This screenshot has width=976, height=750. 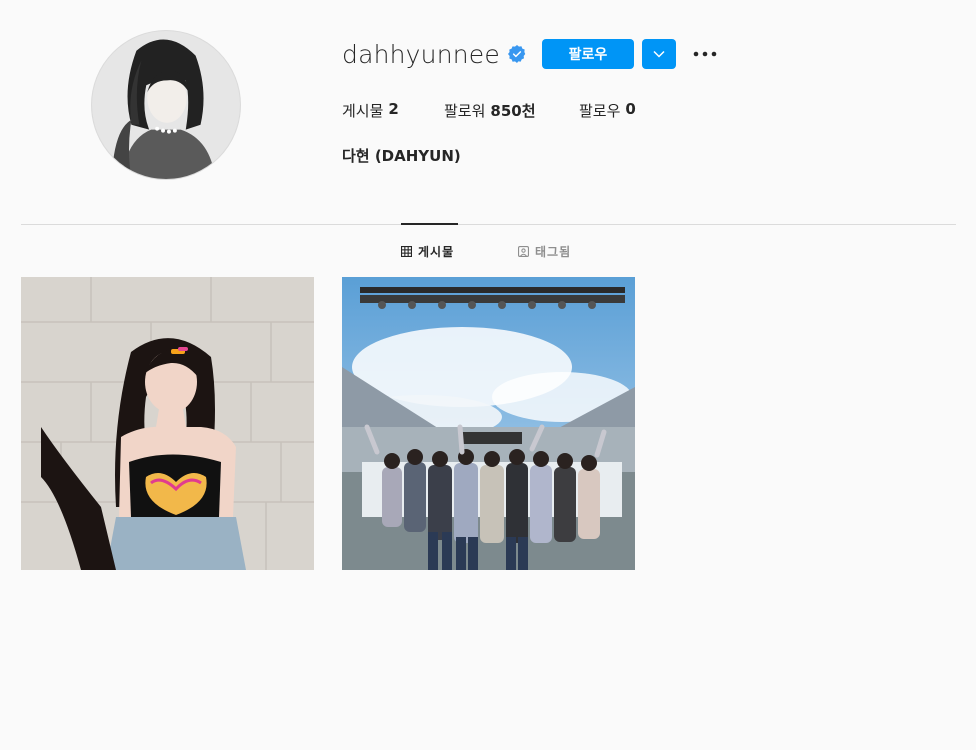 I want to click on tab-tagged-label: 태그됨, so click(x=553, y=251).